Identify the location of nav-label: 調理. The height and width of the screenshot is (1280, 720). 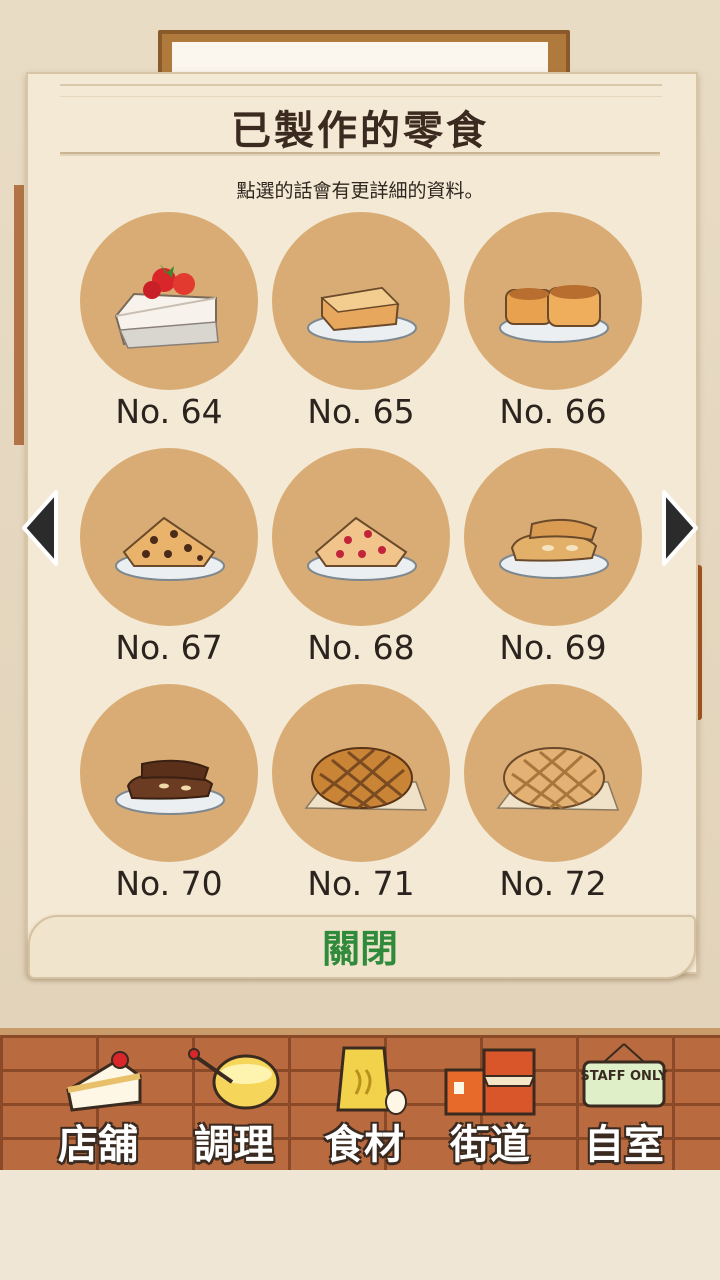
(234, 1144).